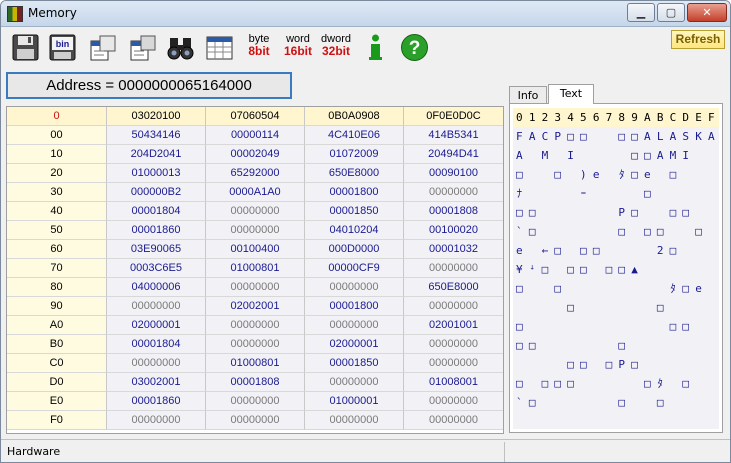 This screenshot has width=731, height=463. I want to click on offset-cell: 20, so click(57, 173).